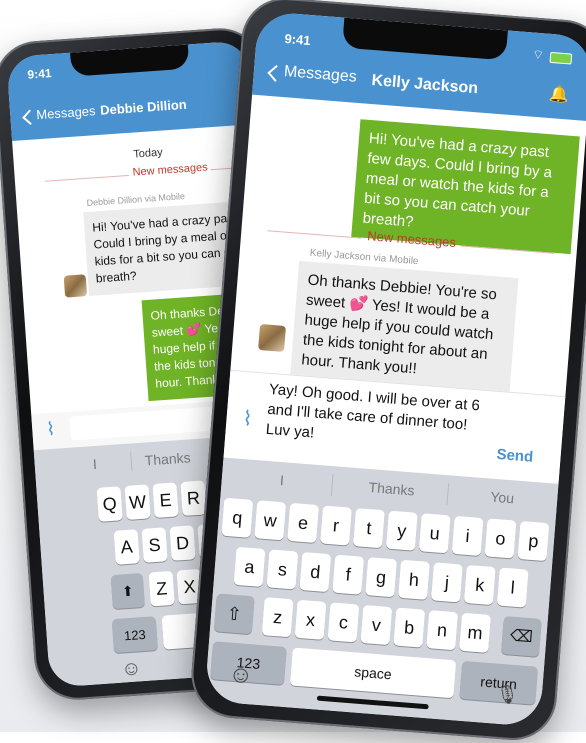 The height and width of the screenshot is (743, 586). What do you see at coordinates (368, 528) in the screenshot?
I see `front-key-t: t` at bounding box center [368, 528].